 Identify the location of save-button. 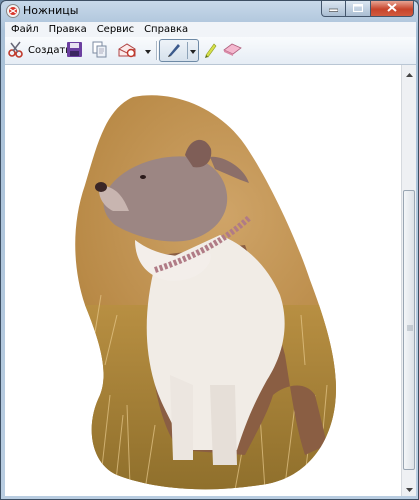
(76, 50).